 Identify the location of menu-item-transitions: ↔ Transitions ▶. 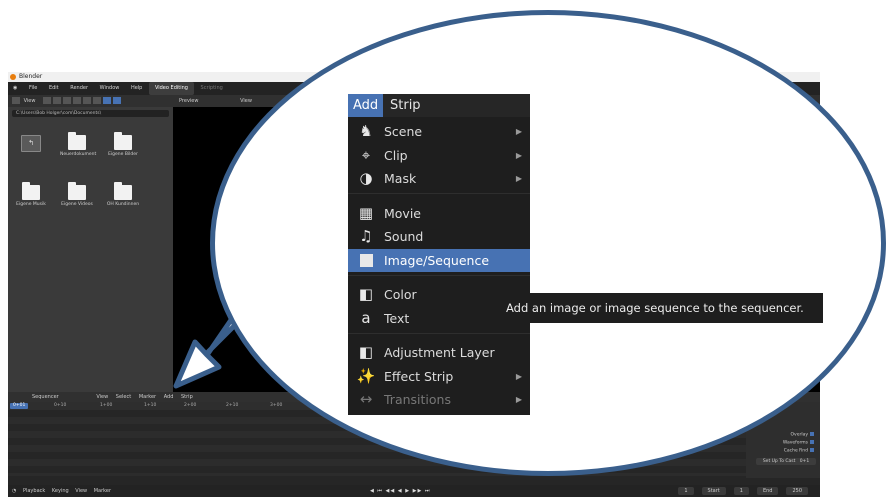
(439, 399).